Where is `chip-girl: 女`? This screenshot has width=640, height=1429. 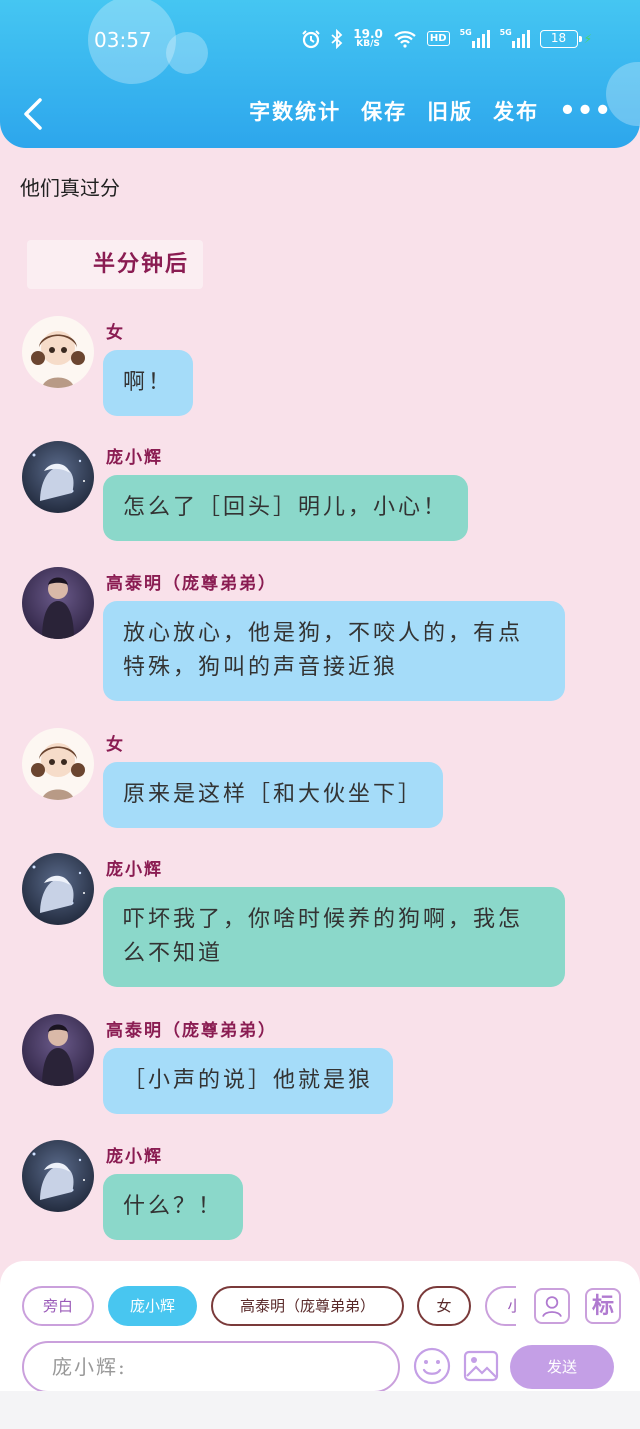 chip-girl: 女 is located at coordinates (444, 1306).